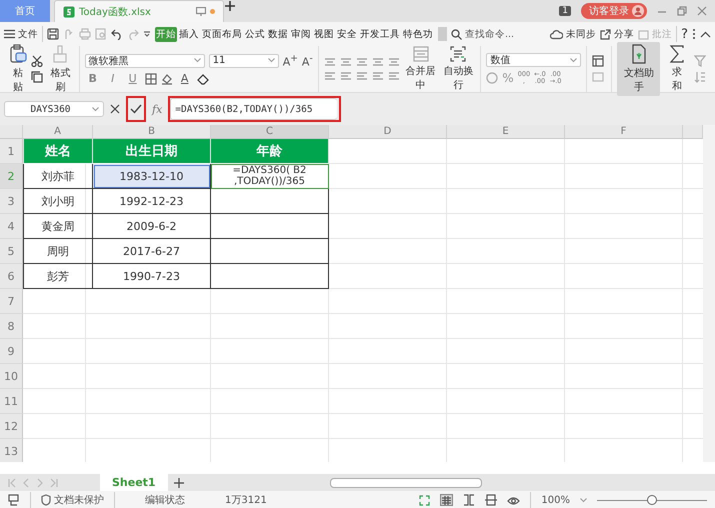 The image size is (715, 508). I want to click on page-layout-icon, so click(491, 500).